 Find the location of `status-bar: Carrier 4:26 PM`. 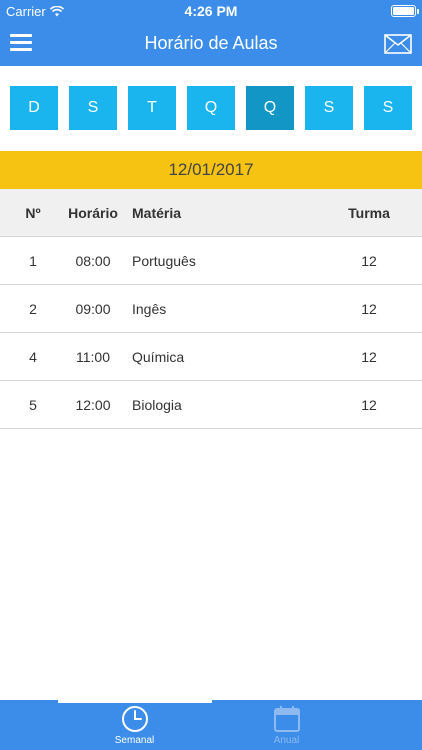

status-bar: Carrier 4:26 PM is located at coordinates (211, 11).